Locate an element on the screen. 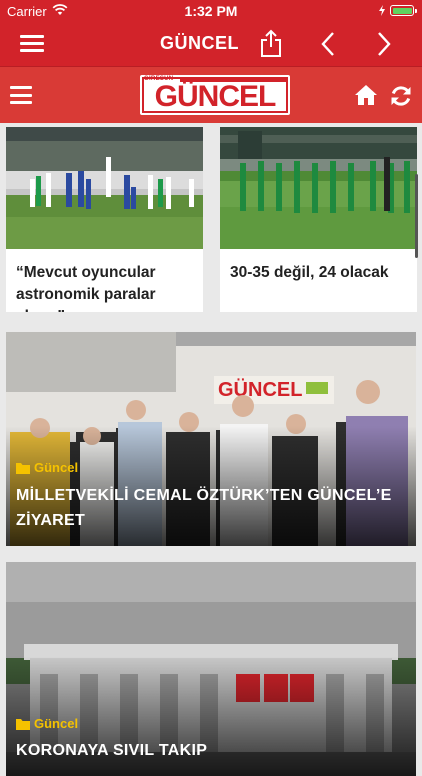 This screenshot has width=422, height=776. logo-text: GÜNCEL is located at coordinates (215, 96).